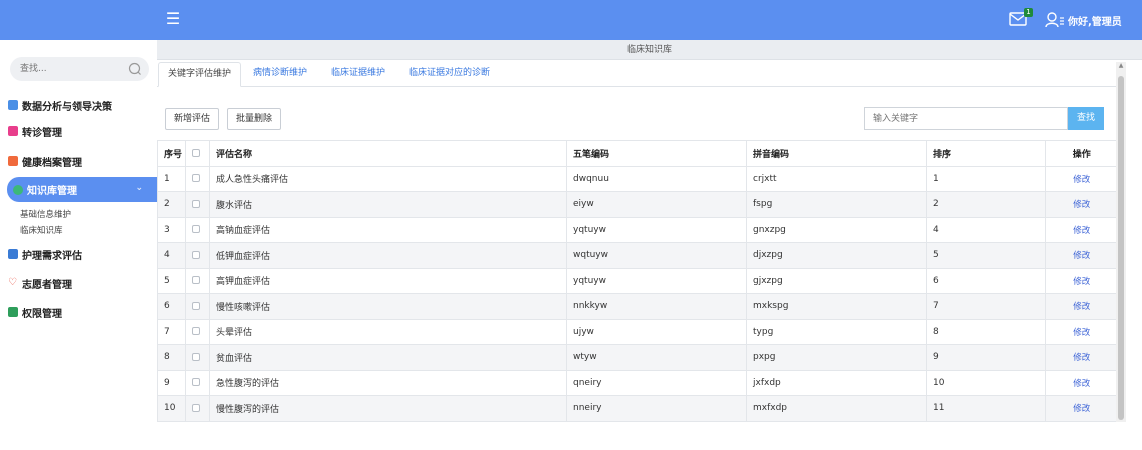  I want to click on row-wubi: eiyw, so click(656, 204).